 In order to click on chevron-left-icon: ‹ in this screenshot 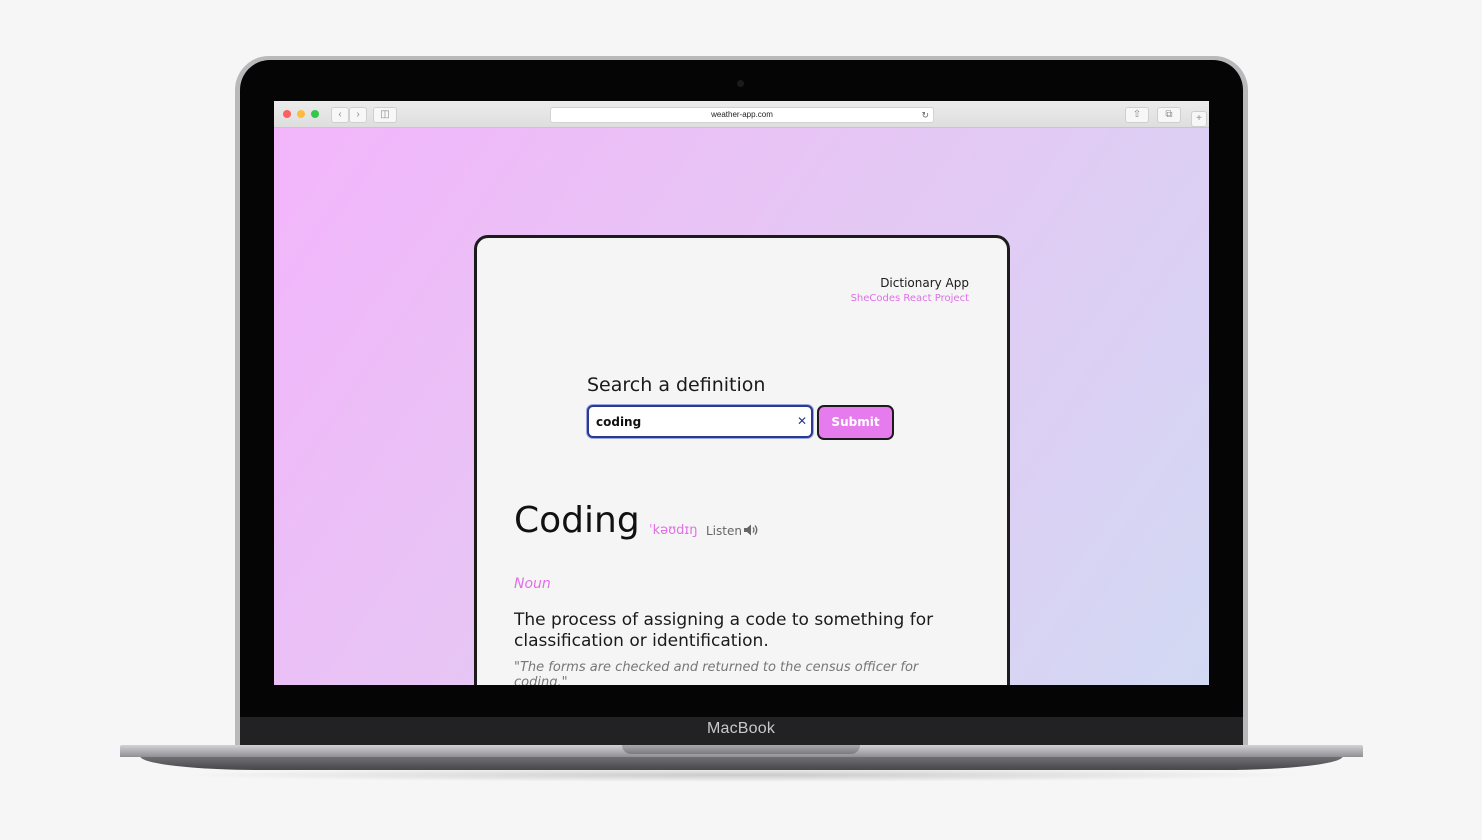, I will do `click(340, 114)`.